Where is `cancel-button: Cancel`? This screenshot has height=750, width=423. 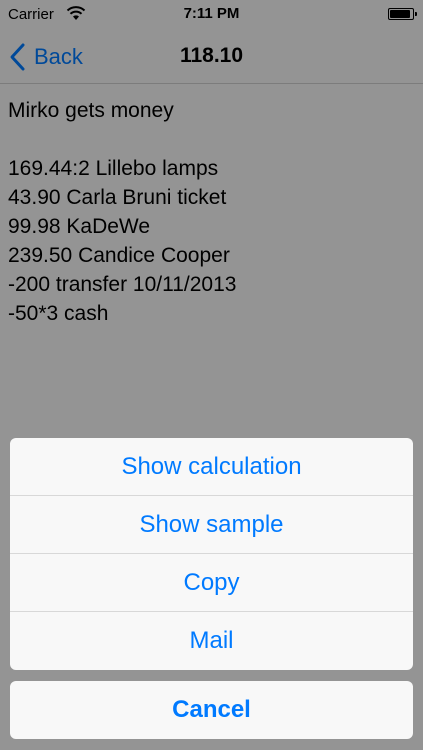 cancel-button: Cancel is located at coordinates (211, 710).